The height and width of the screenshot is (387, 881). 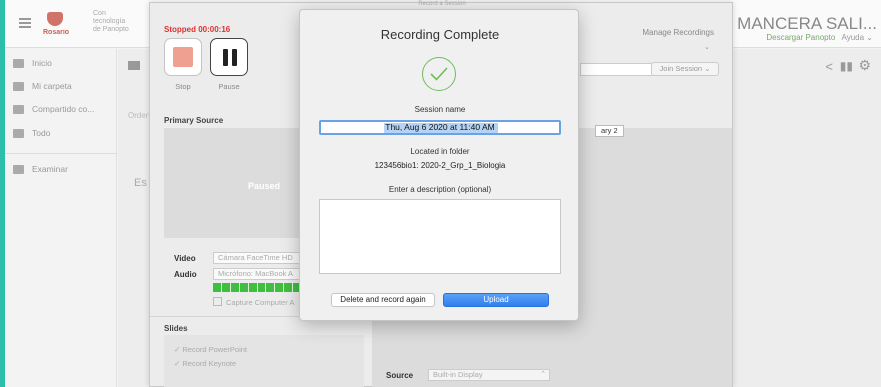 I want to click on record-powerpoint-checkbox: ✓ Record PowerPoint, so click(x=210, y=349).